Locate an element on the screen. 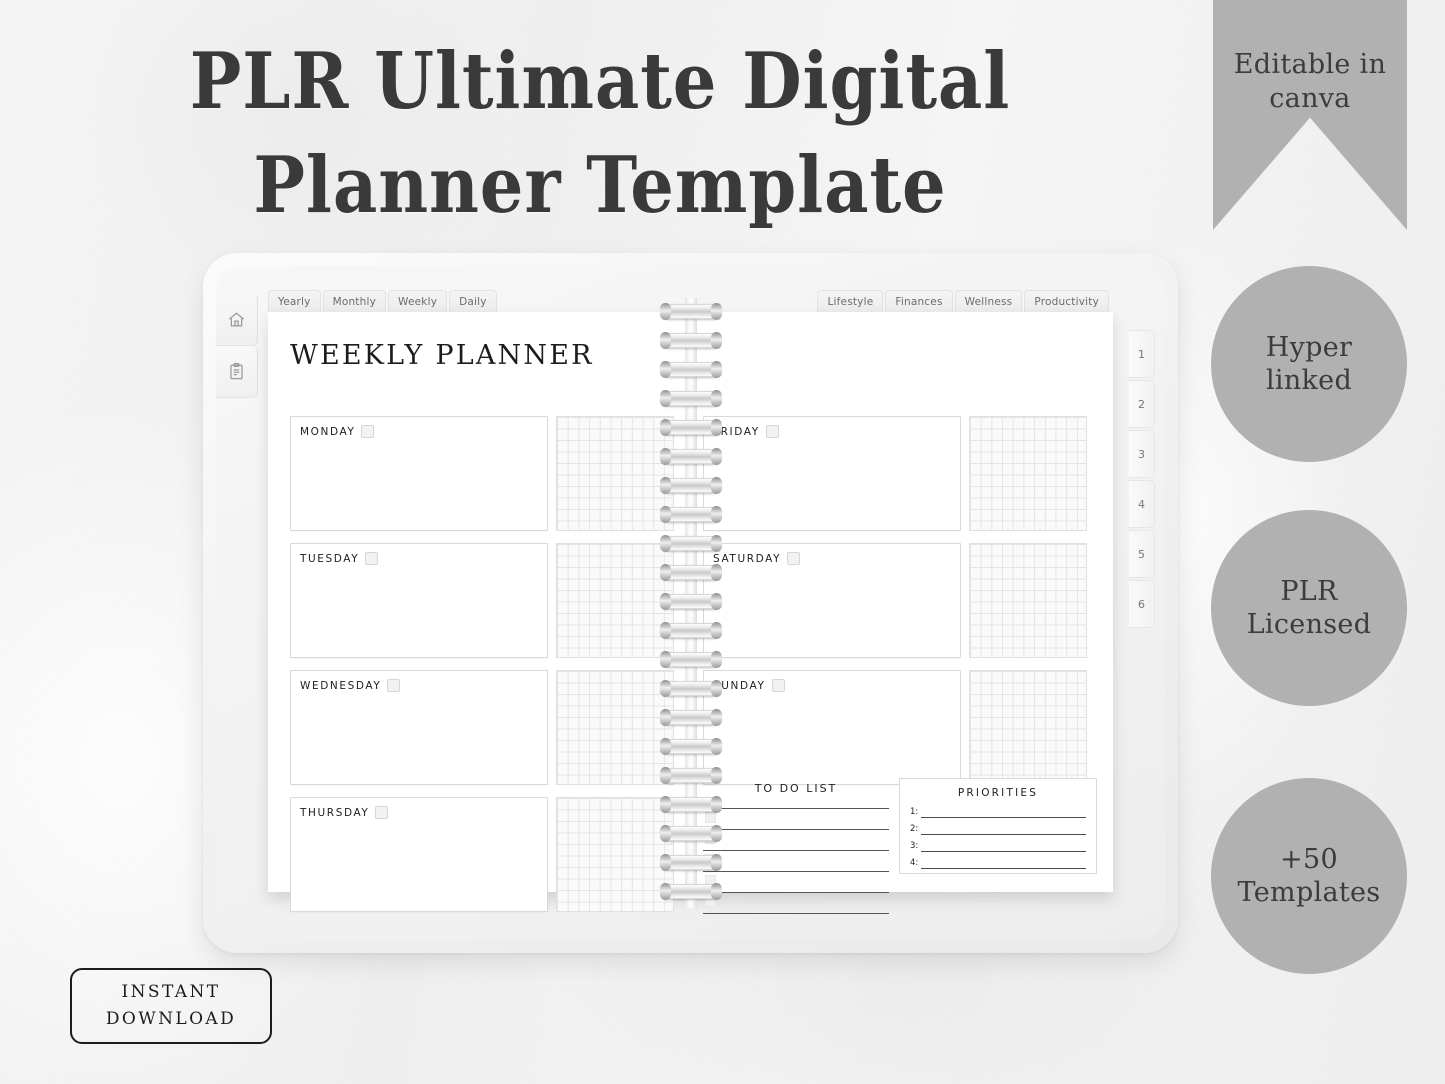  day-checkbox-thursday is located at coordinates (382, 812).